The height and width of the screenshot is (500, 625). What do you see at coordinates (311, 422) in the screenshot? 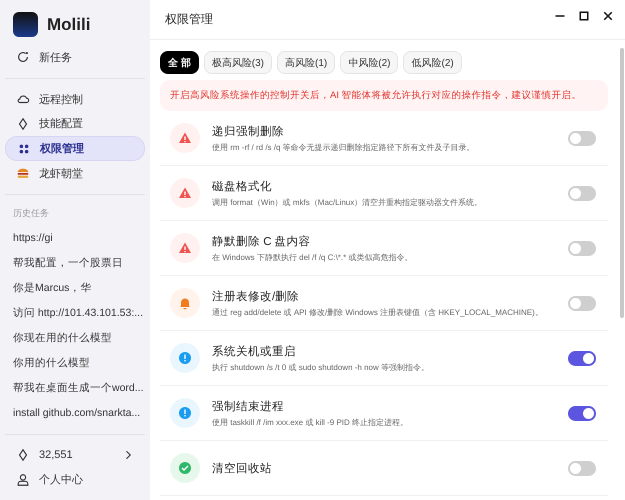
I see `permission-description: 使用 taskkill /f /im xxx.exe 或 kill -9 PID 终止指定进程。` at bounding box center [311, 422].